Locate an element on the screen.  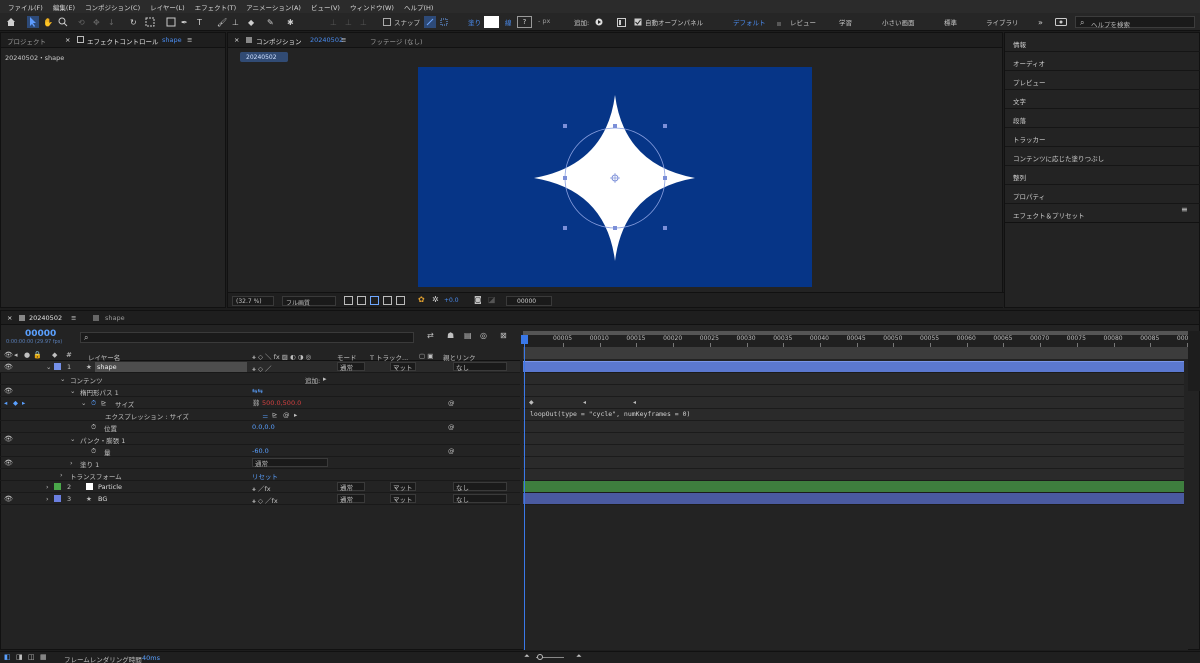
panel-icon is located at coordinates (621, 22).